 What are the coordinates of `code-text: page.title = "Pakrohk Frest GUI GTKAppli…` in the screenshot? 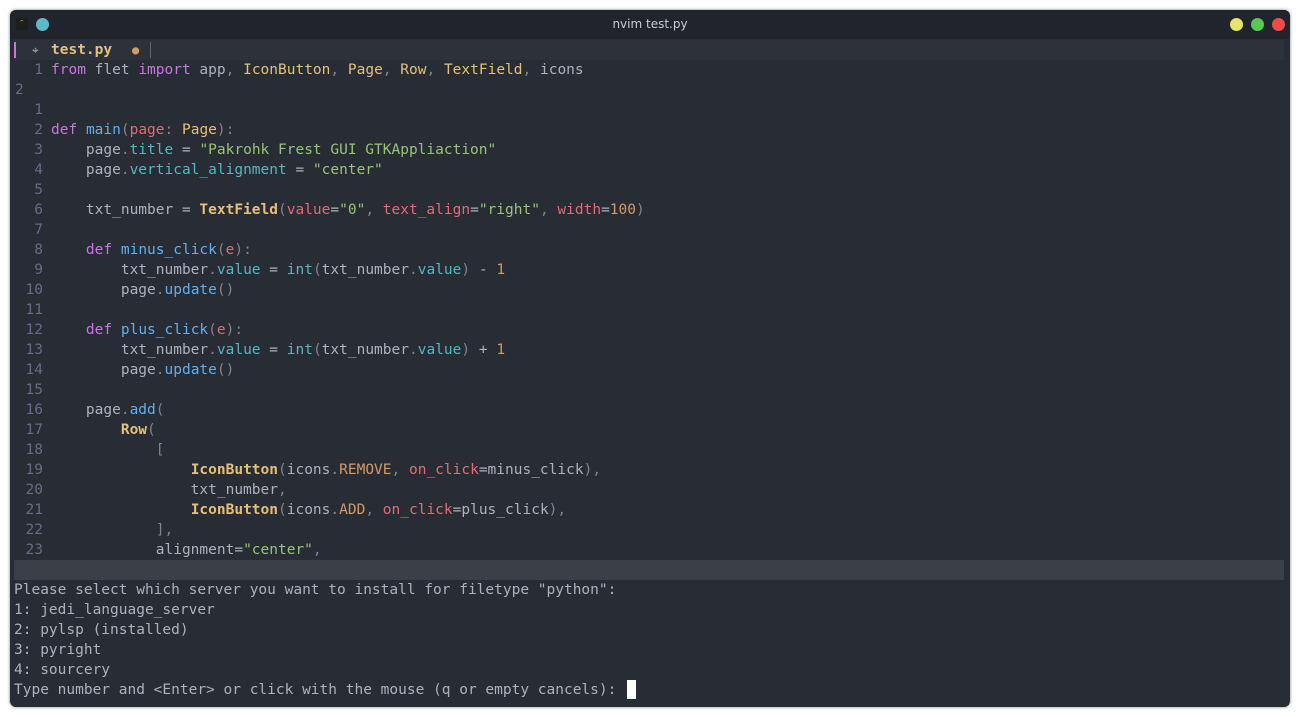 It's located at (274, 150).